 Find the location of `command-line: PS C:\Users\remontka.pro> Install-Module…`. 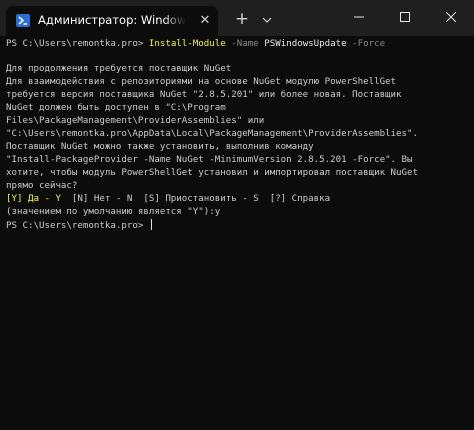

command-line: PS C:\Users\remontka.pro> Install-Module… is located at coordinates (195, 44).